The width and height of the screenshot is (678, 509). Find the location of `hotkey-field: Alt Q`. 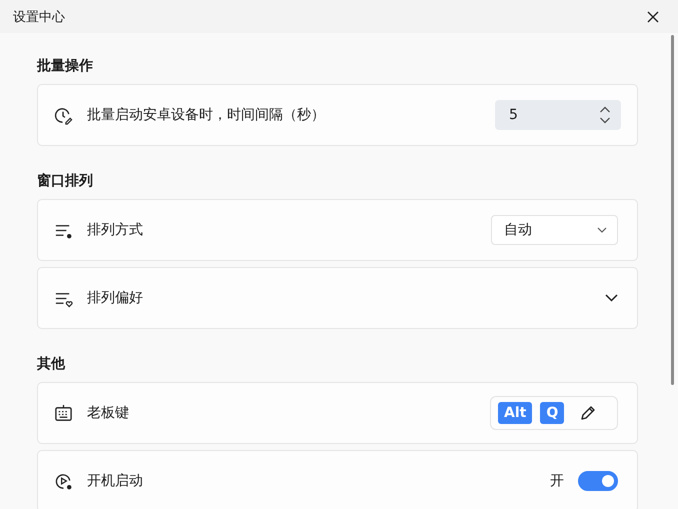

hotkey-field: Alt Q is located at coordinates (554, 413).